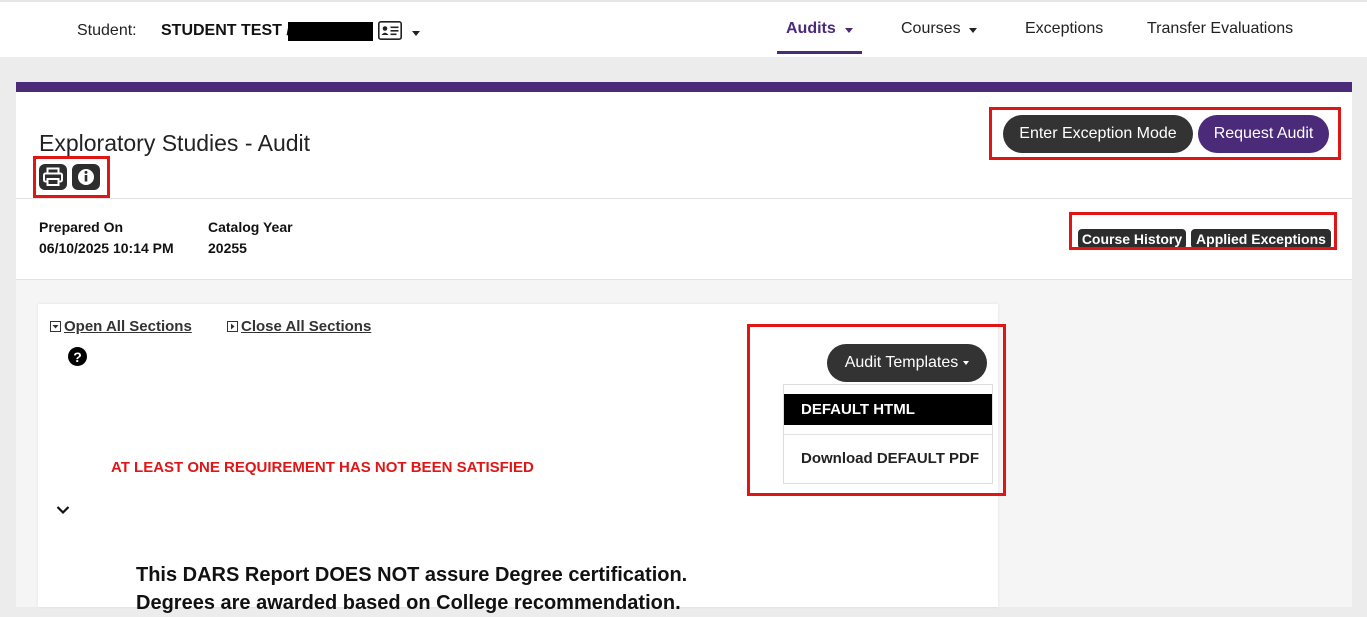 The height and width of the screenshot is (617, 1367). What do you see at coordinates (55, 326) in the screenshot?
I see `expand-square-icon` at bounding box center [55, 326].